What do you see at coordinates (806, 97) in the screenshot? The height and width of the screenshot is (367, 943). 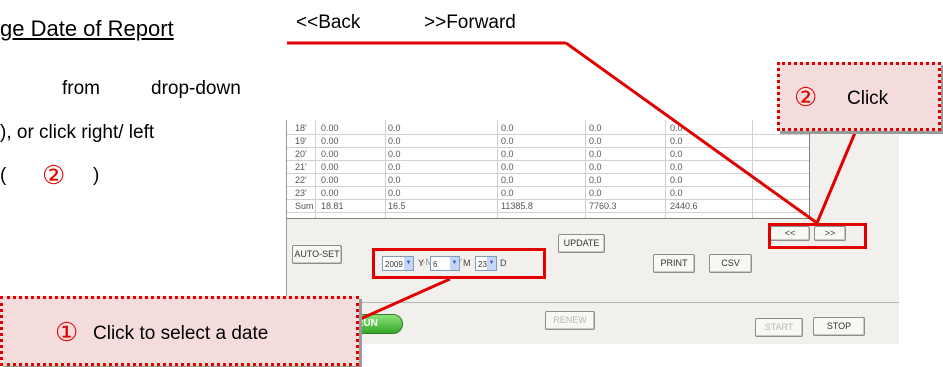 I see `step-two-icon: ②` at bounding box center [806, 97].